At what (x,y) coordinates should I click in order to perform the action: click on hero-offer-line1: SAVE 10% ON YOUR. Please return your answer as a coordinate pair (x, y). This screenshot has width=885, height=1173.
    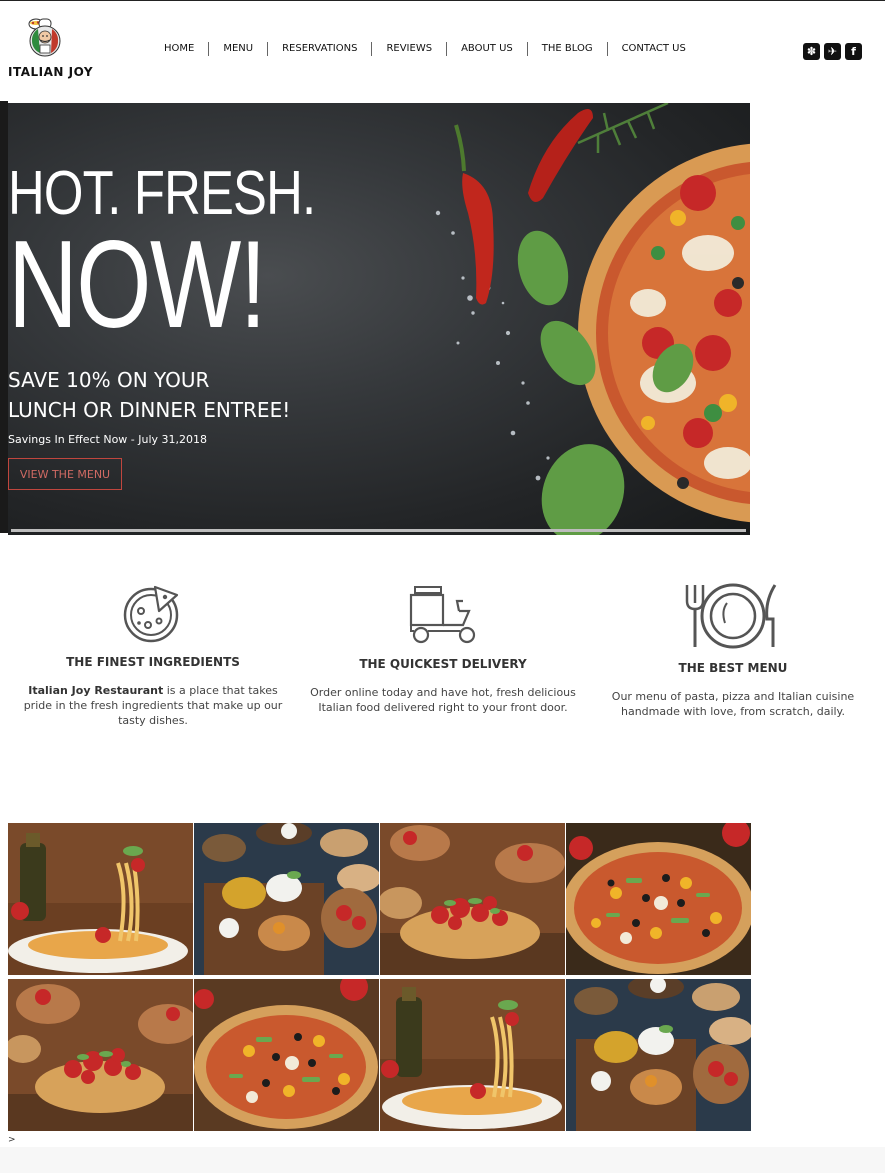
    Looking at the image, I should click on (109, 380).